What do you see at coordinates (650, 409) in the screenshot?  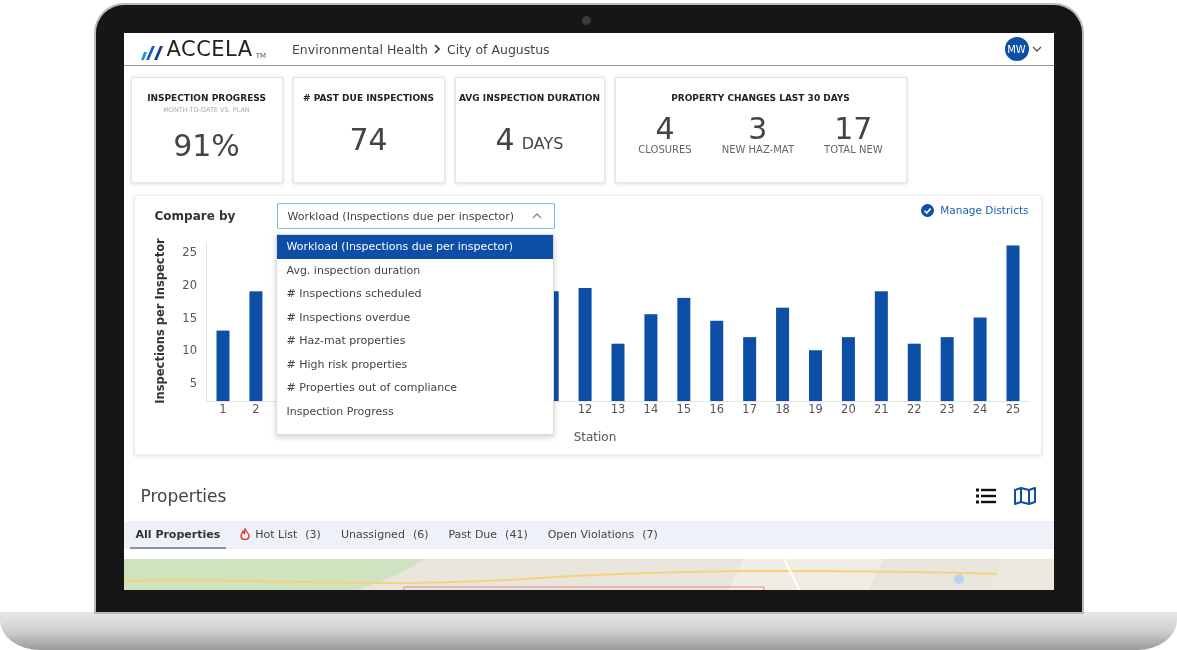 I see `x-tick-label: 14` at bounding box center [650, 409].